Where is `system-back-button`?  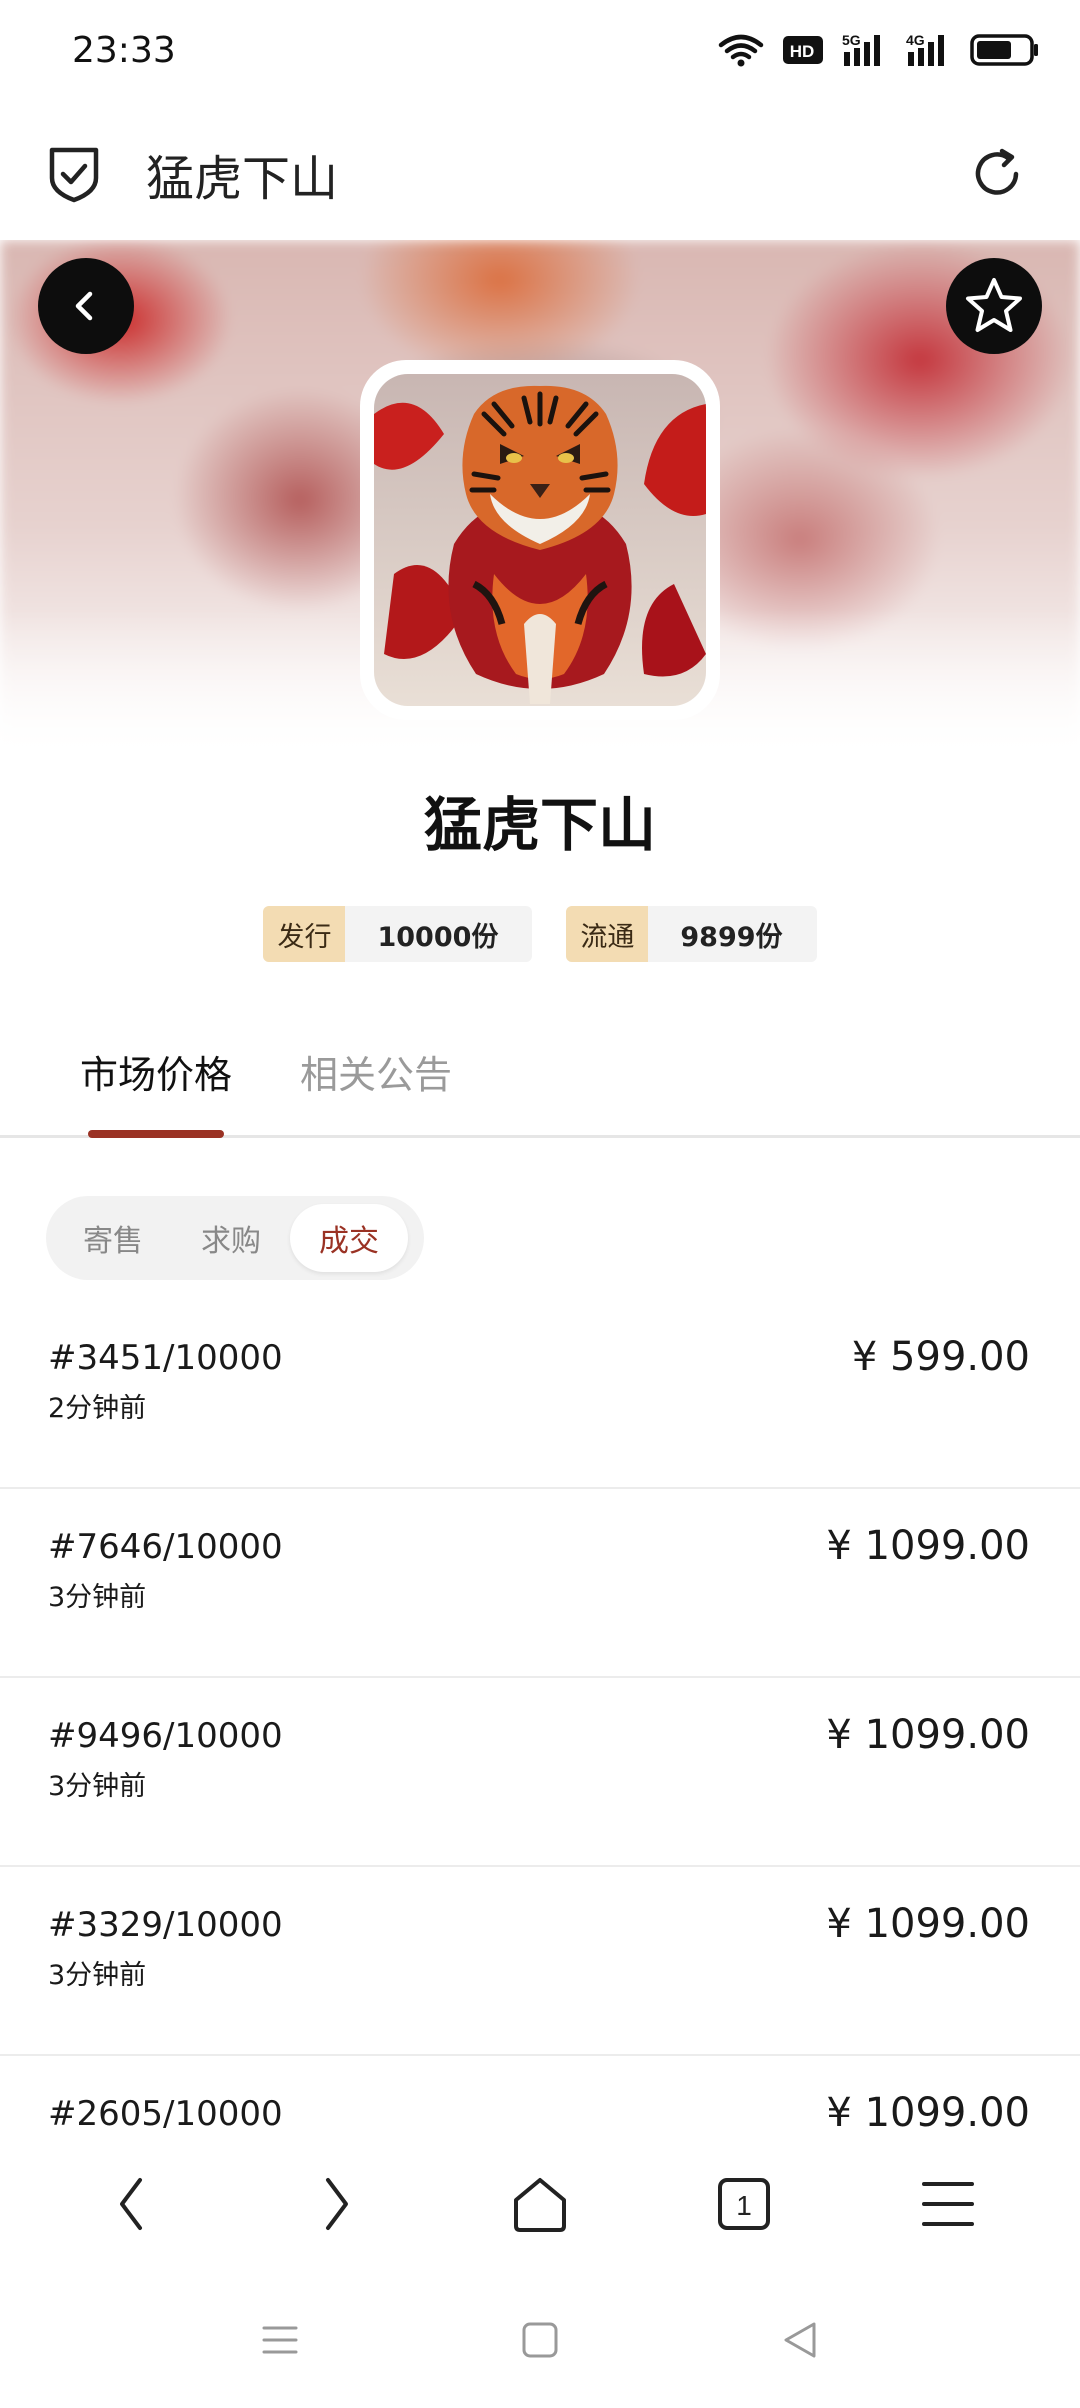 system-back-button is located at coordinates (800, 2340).